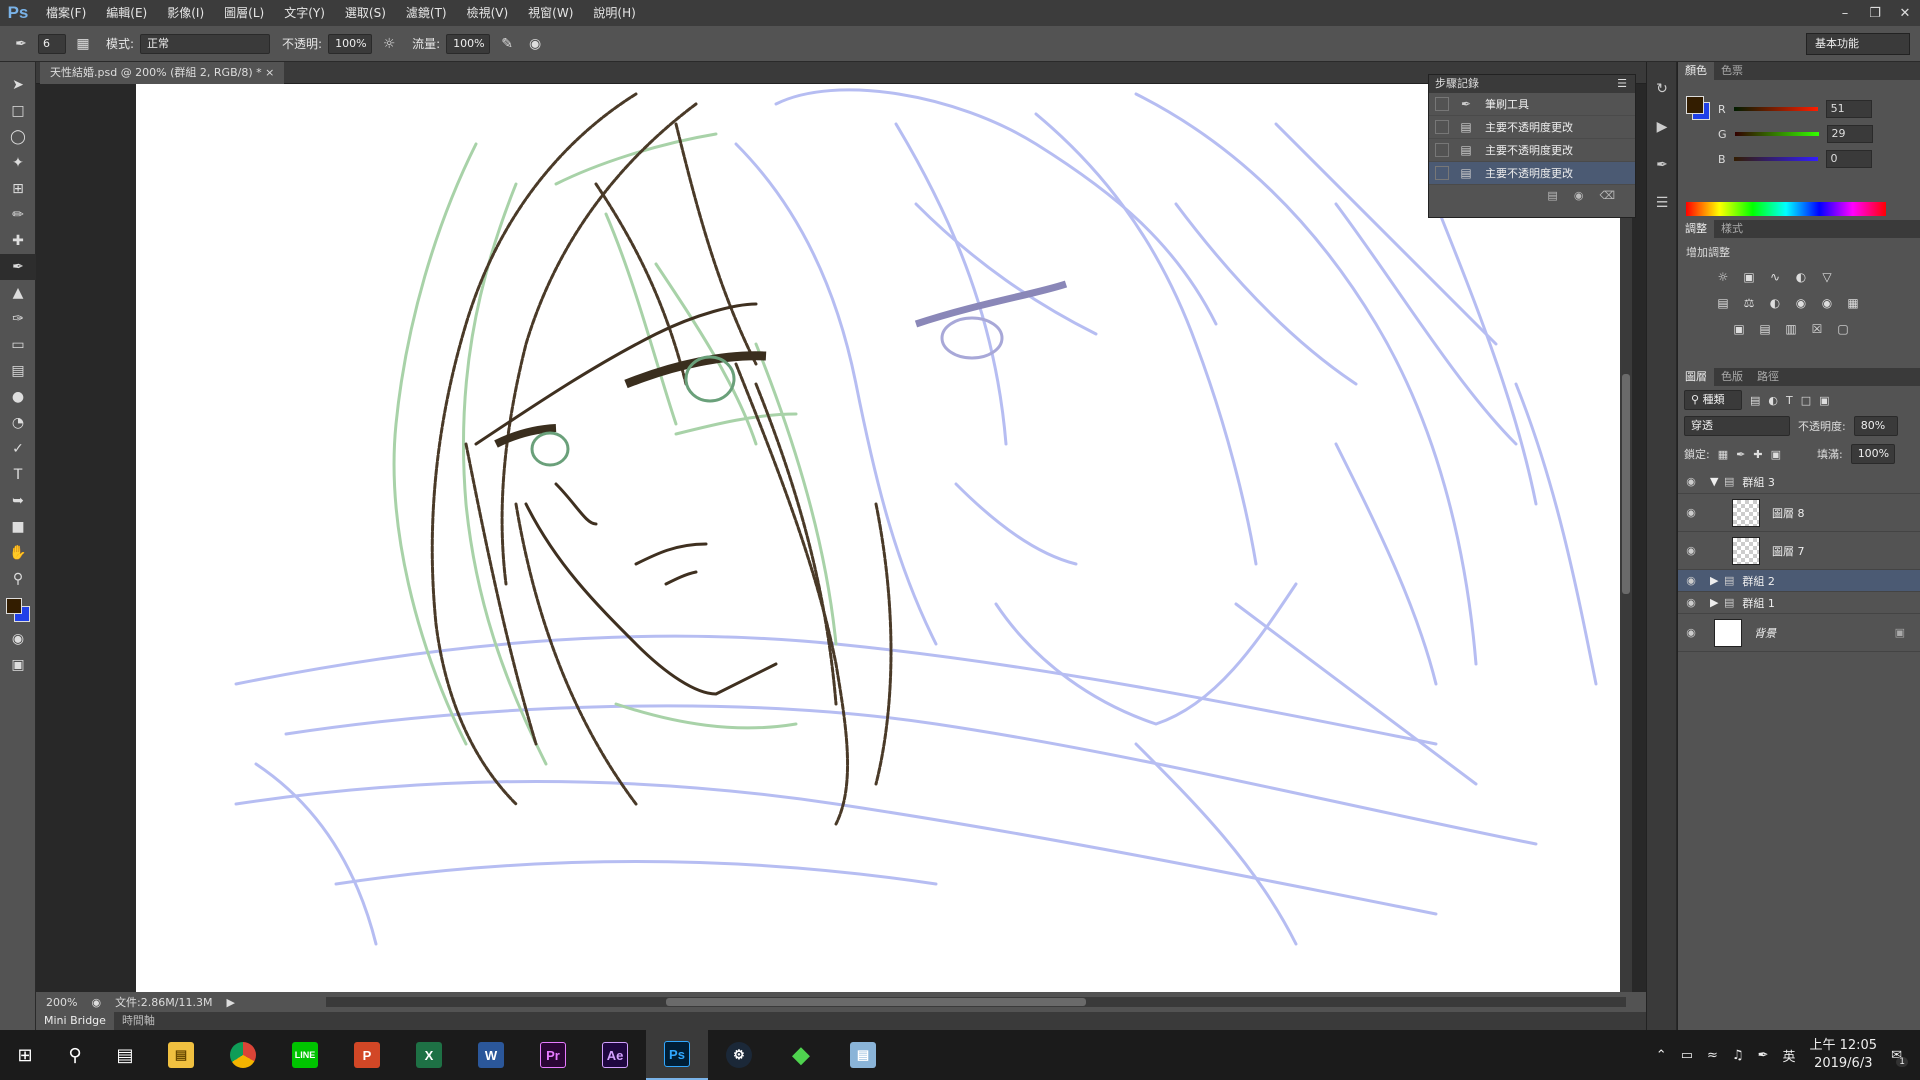 Image resolution: width=1920 pixels, height=1080 pixels. Describe the element at coordinates (18, 319) in the screenshot. I see `history-brush-icon: ✑` at that location.